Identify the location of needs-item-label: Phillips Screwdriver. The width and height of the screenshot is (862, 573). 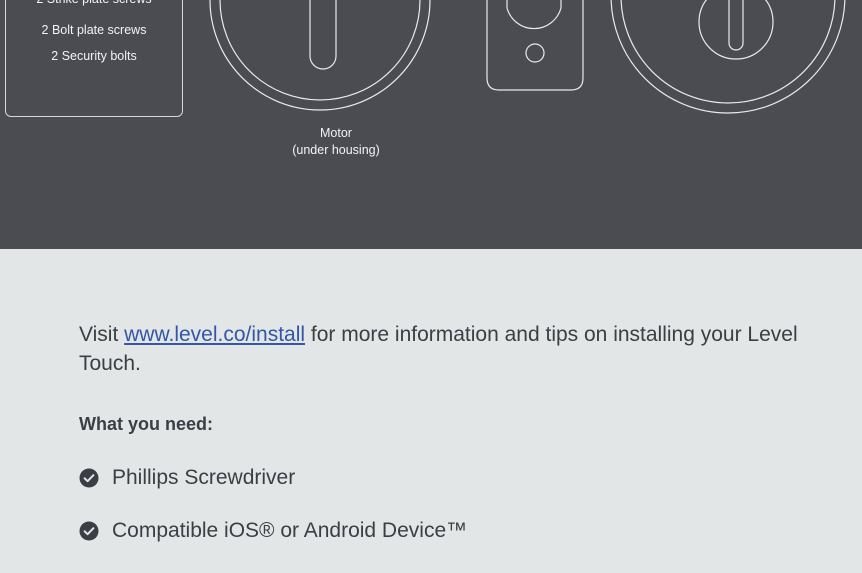
(204, 477).